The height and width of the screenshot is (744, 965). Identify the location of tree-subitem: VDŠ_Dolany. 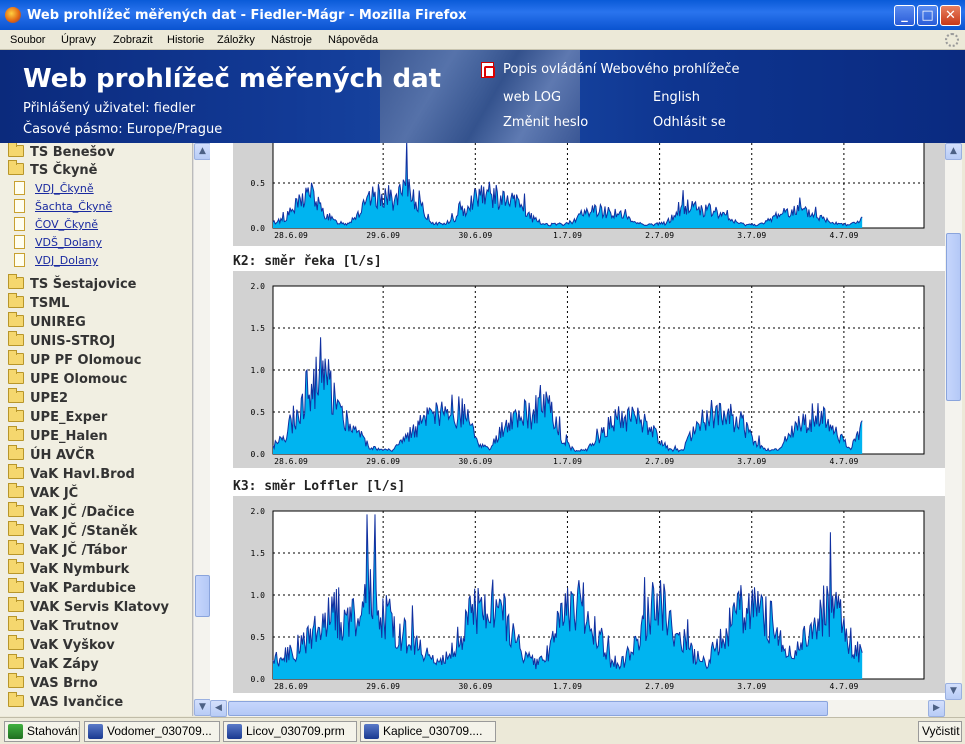
(58, 244).